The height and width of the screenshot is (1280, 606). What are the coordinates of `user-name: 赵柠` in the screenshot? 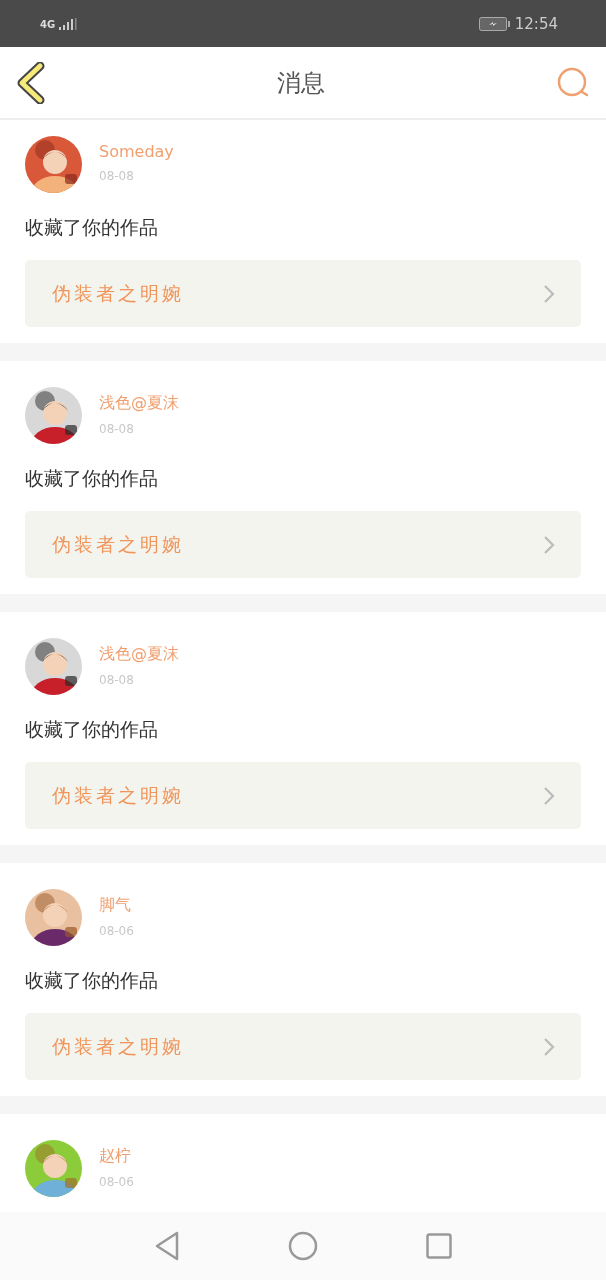 It's located at (116, 1156).